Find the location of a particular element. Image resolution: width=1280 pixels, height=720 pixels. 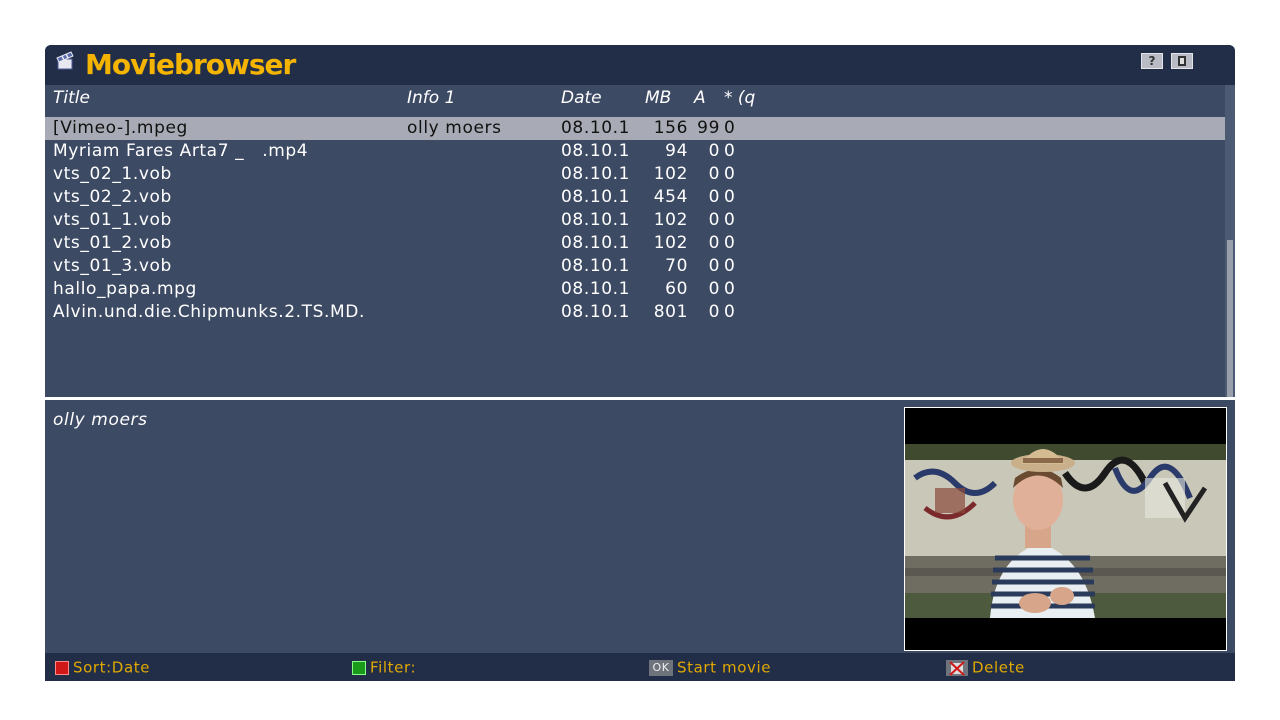

document-icon is located at coordinates (1182, 61).